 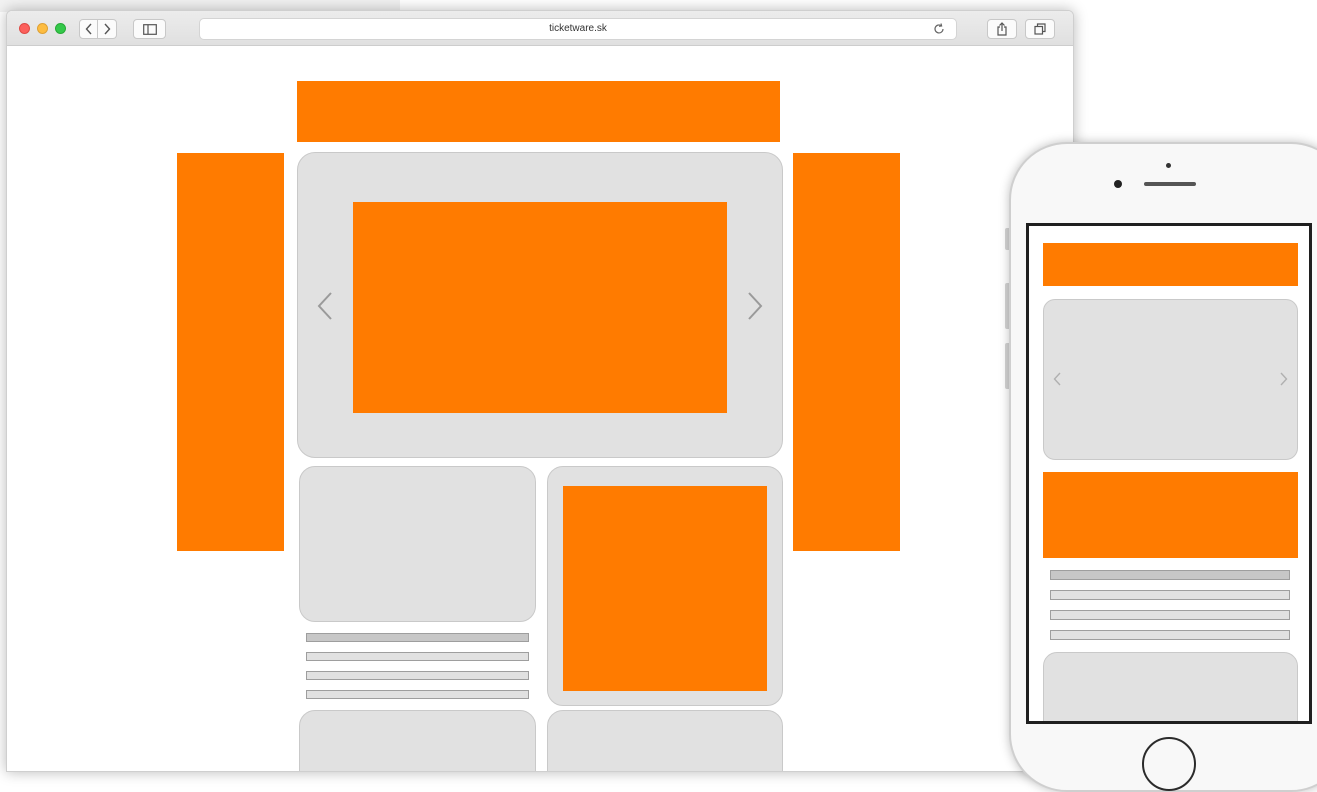 I want to click on window-close-button, so click(x=24, y=28).